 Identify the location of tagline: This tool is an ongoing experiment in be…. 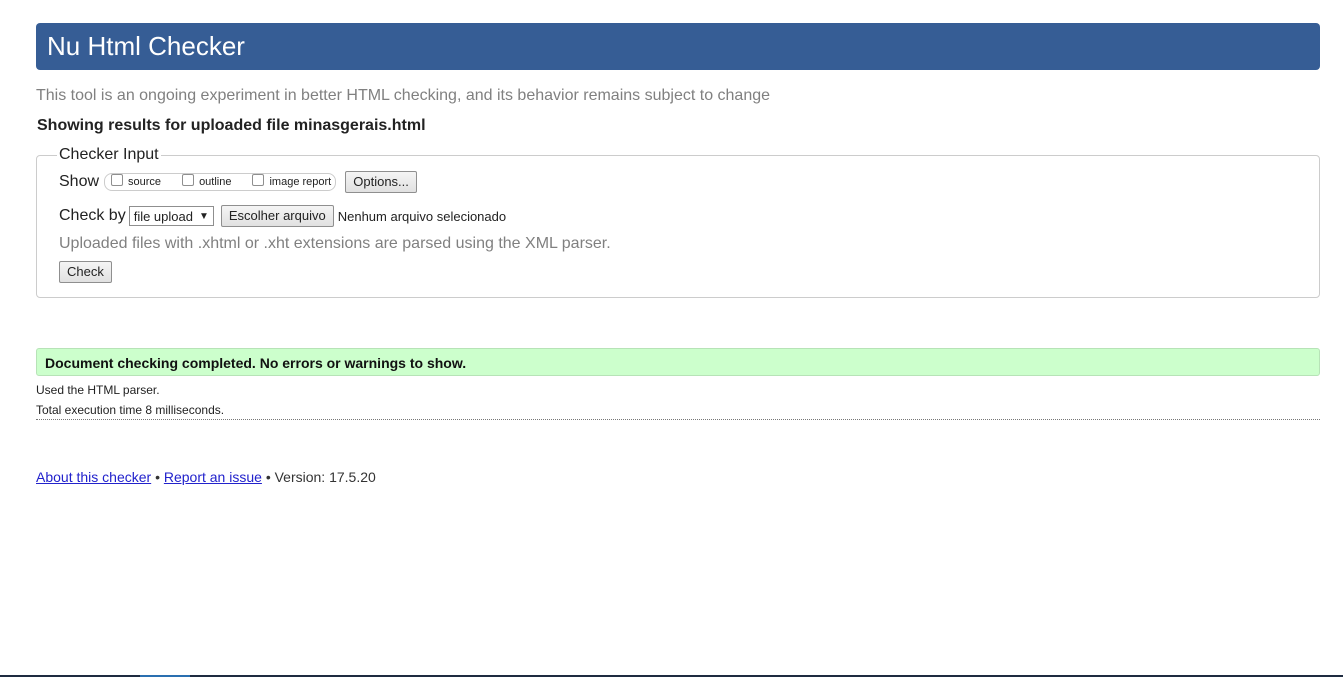
(403, 95).